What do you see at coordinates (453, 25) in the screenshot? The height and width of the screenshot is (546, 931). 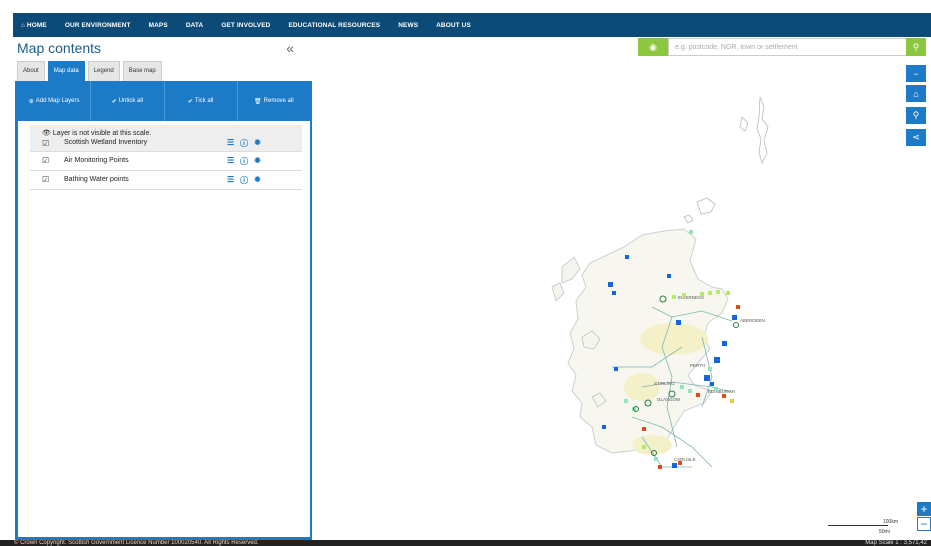 I see `nav-about-us: ABOUT US` at bounding box center [453, 25].